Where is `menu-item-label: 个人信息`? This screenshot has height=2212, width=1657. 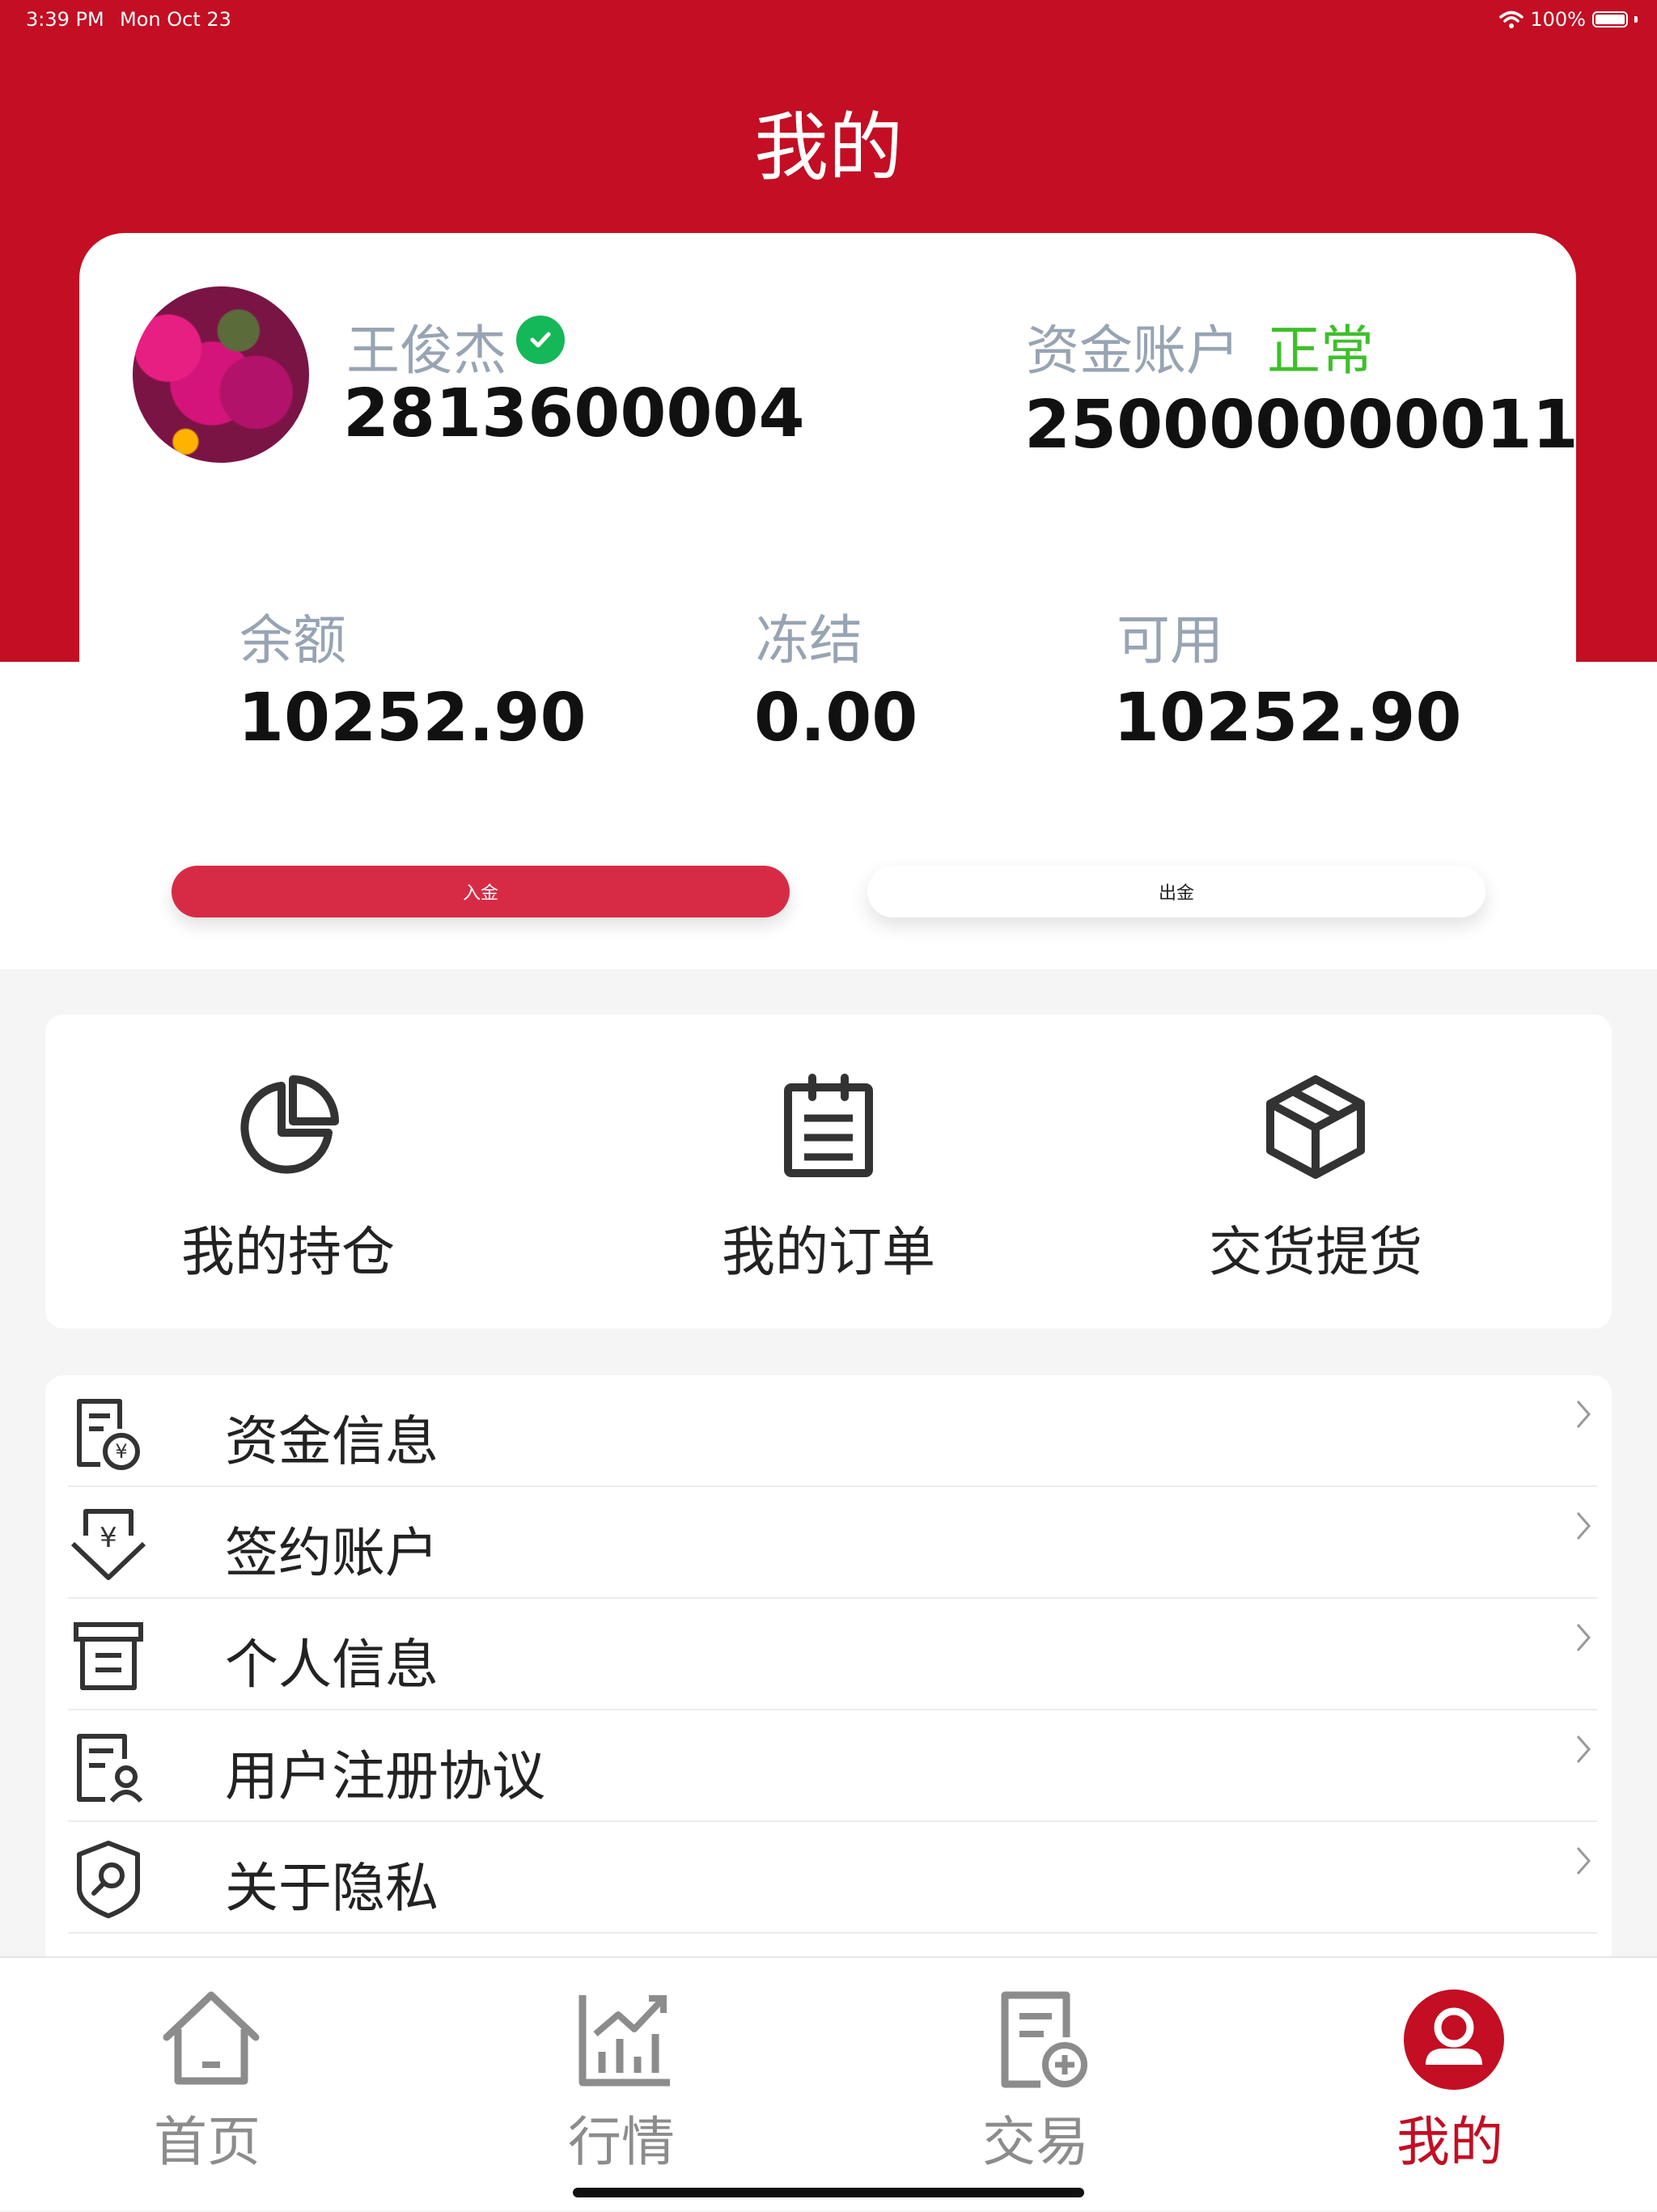
menu-item-label: 个人信息 is located at coordinates (332, 1665).